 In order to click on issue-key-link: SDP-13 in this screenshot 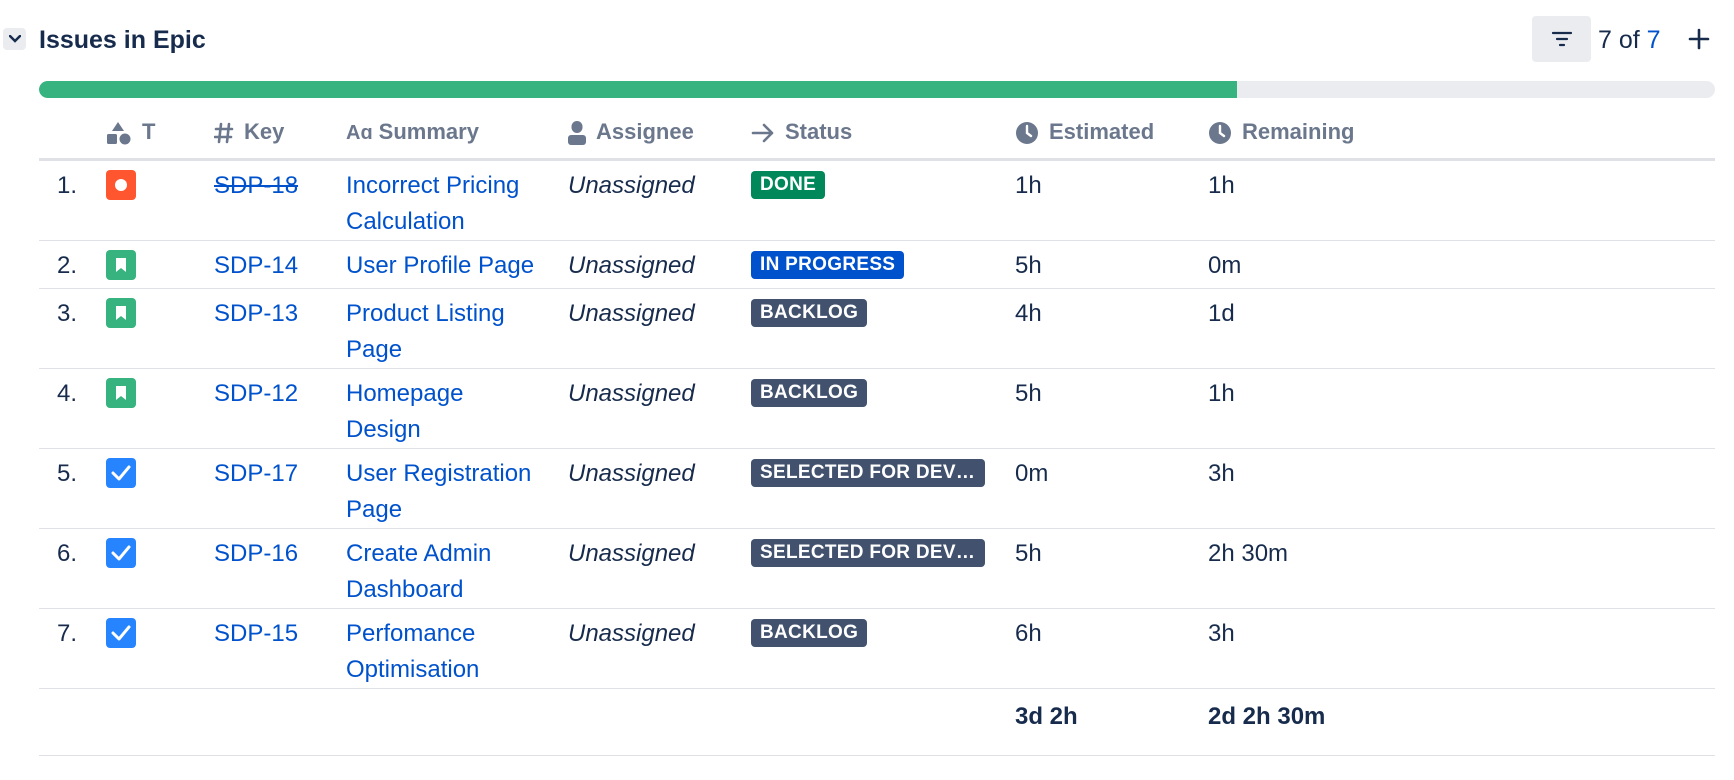, I will do `click(256, 313)`.